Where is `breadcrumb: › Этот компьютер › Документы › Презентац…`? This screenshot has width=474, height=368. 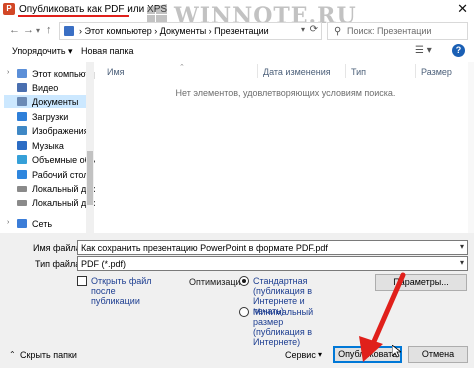
breadcrumb: › Этот компьютер › Документы › Презентац… is located at coordinates (174, 31).